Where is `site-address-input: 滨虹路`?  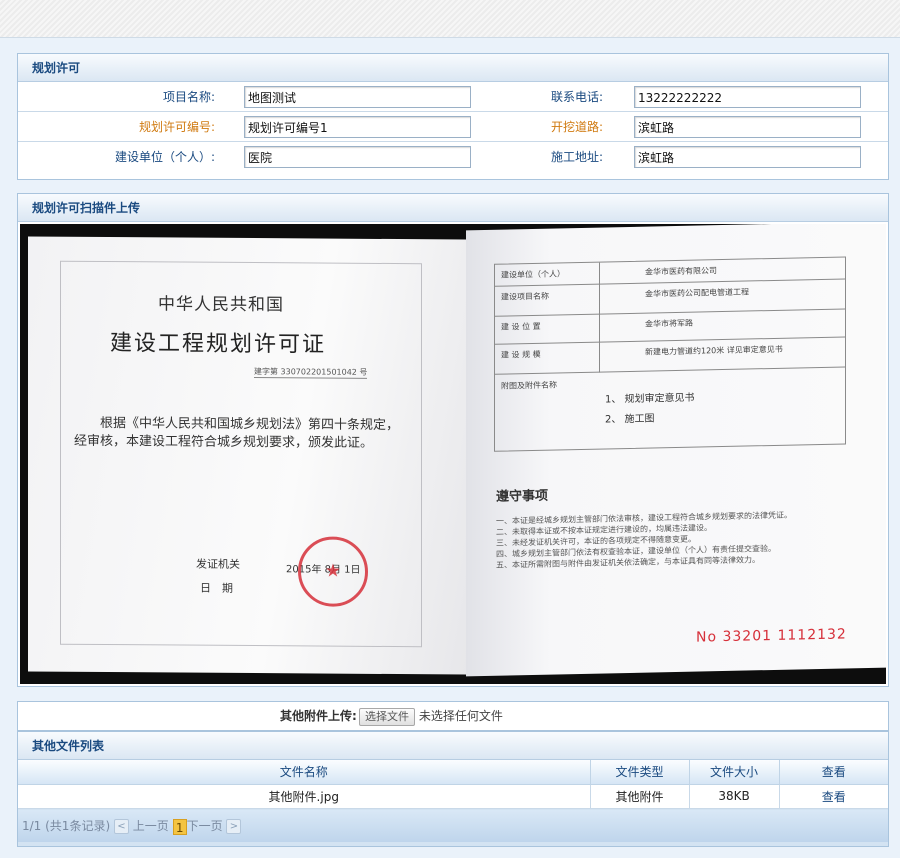 site-address-input: 滨虹路 is located at coordinates (747, 157).